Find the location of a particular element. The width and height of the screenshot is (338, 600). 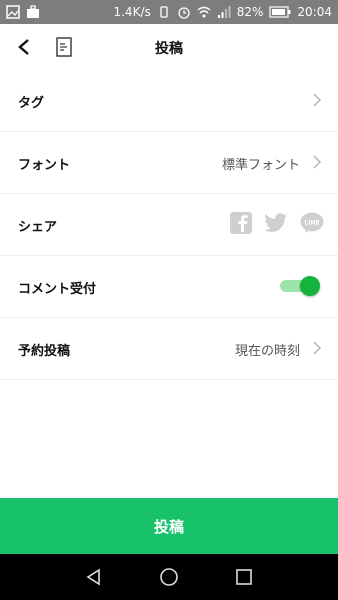

status-bar: 1.4K/s 82% 20:04 is located at coordinates (169, 12).